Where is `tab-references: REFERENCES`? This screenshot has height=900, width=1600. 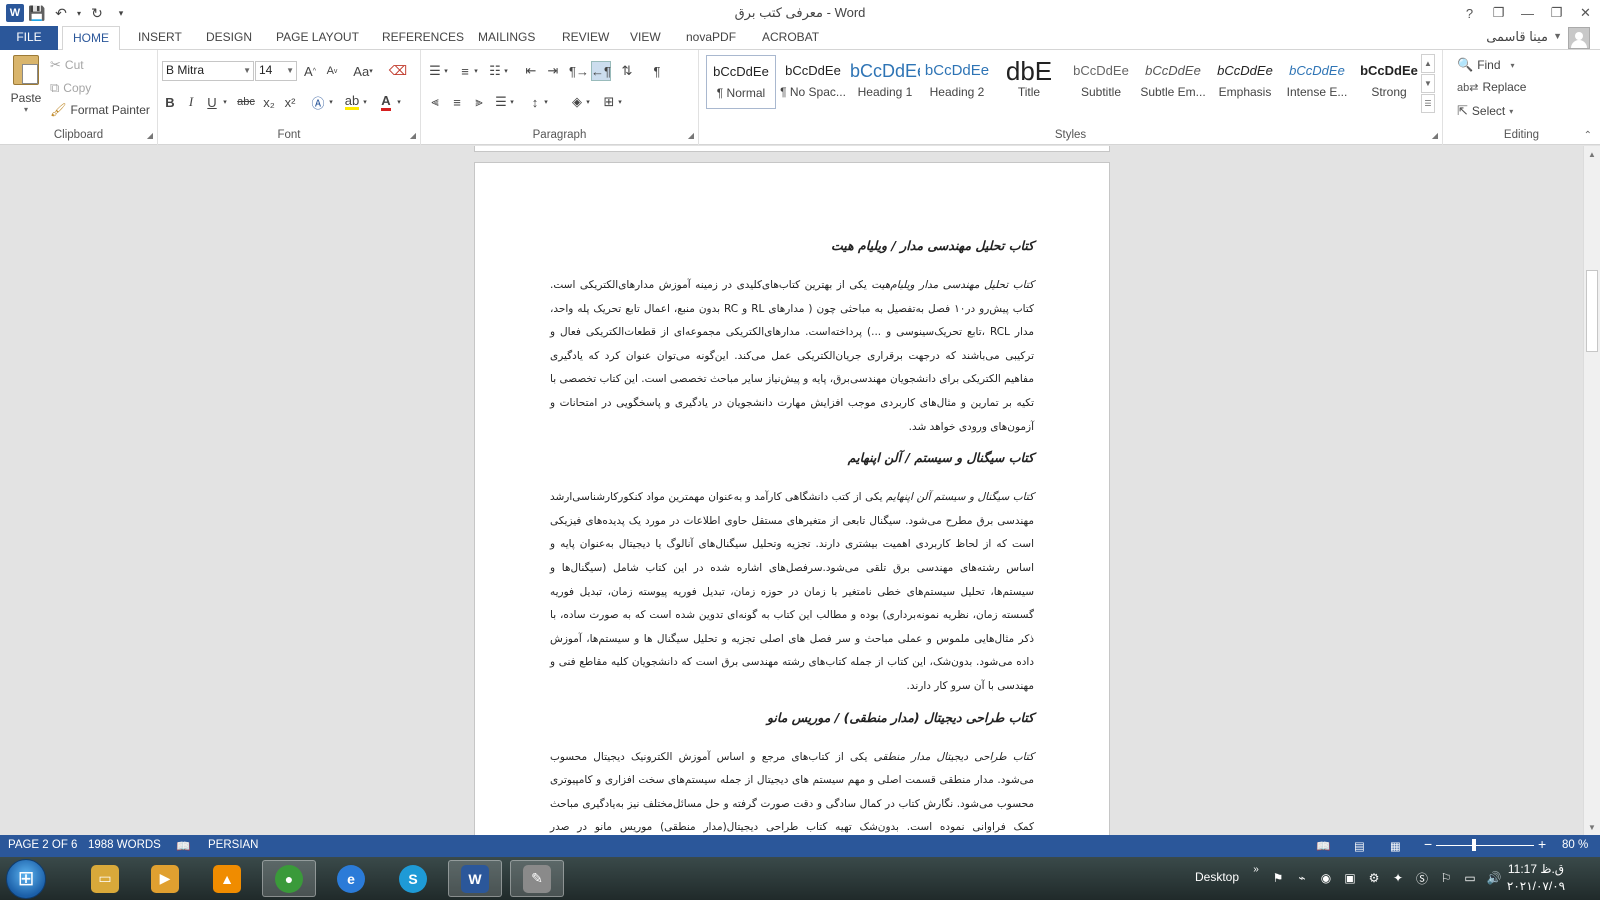 tab-references: REFERENCES is located at coordinates (423, 38).